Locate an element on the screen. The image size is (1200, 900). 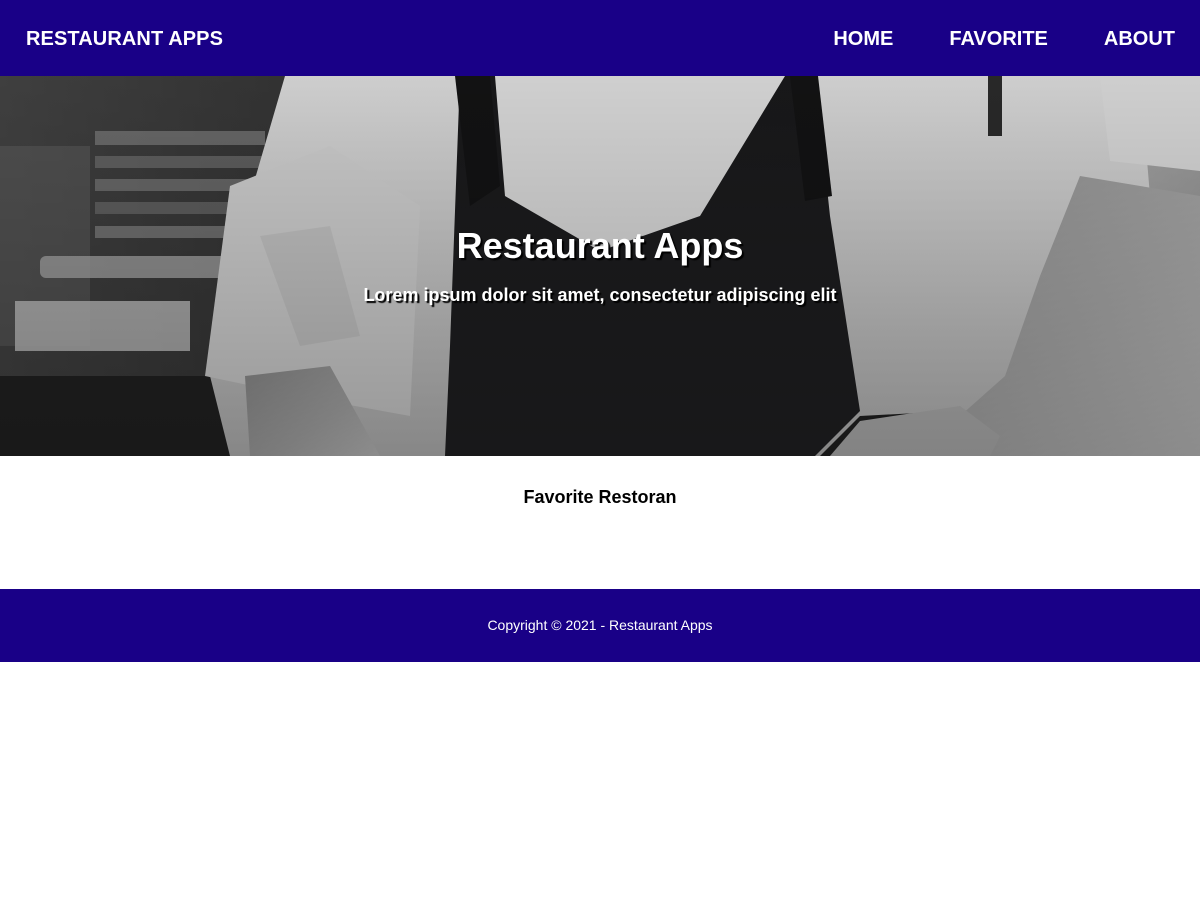
app-bar: RESTAURANT APPS HOME FAVORITE ABOUT is located at coordinates (600, 38).